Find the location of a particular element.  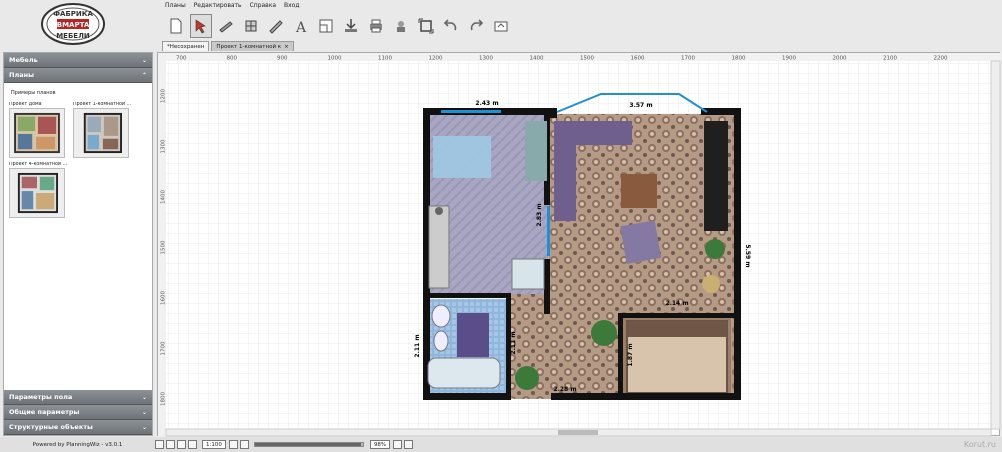

logo-text-top: ФАБРИКА is located at coordinates (73, 14).